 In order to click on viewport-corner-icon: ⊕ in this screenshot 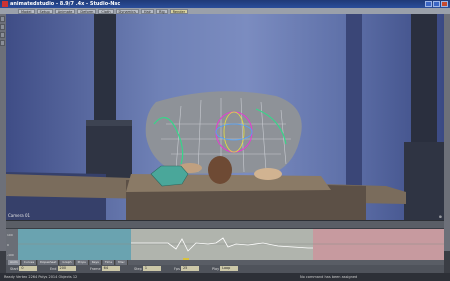, I will do `click(440, 216)`.